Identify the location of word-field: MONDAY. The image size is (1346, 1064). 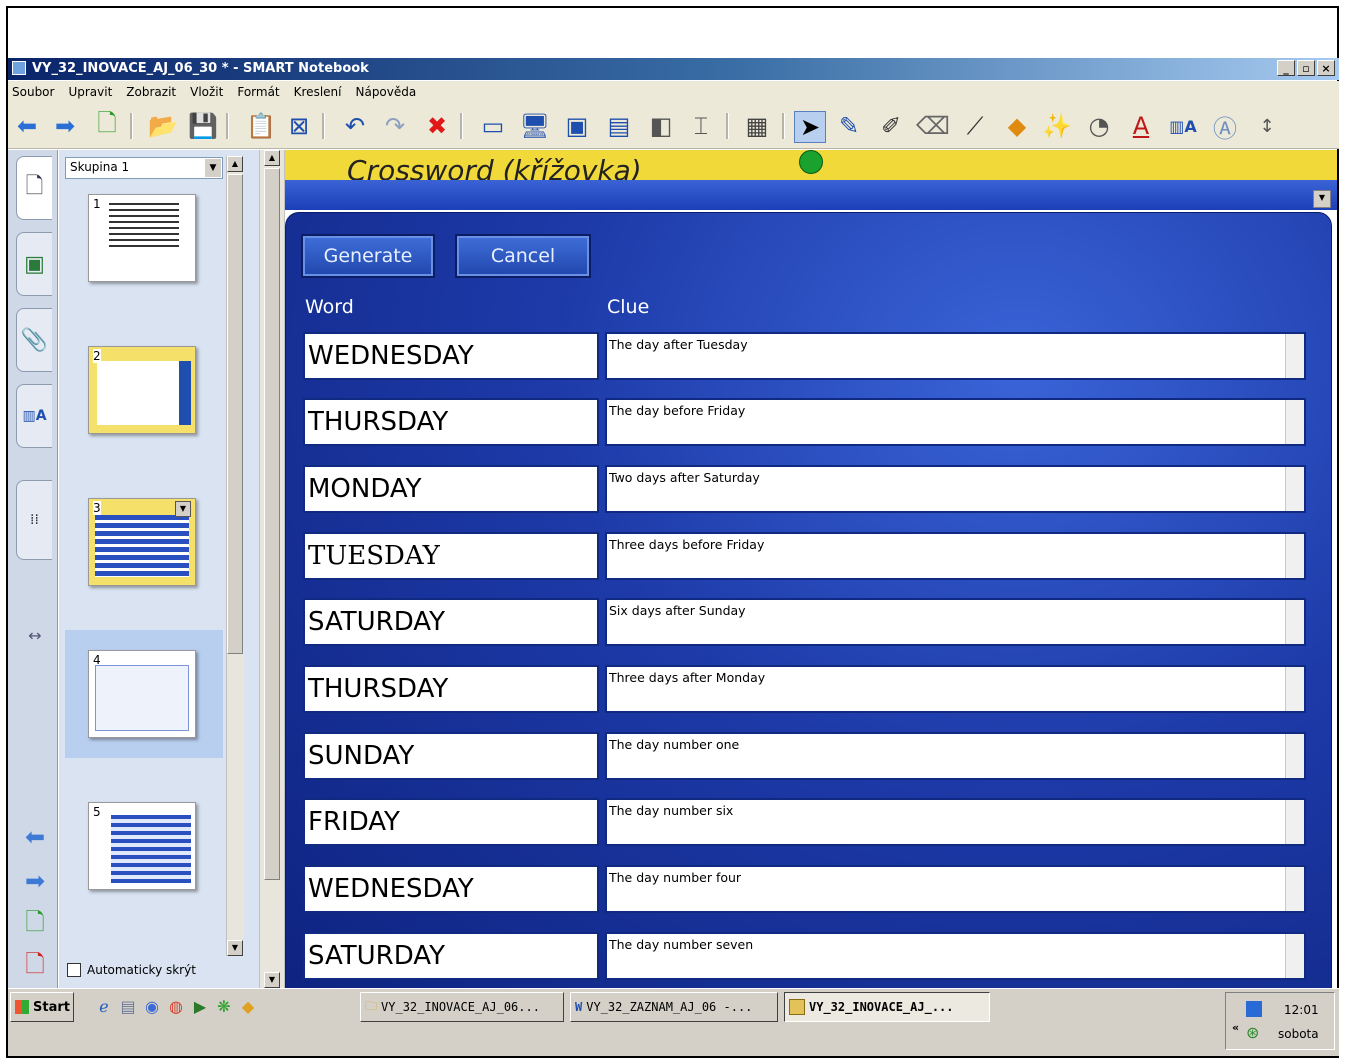
(451, 489).